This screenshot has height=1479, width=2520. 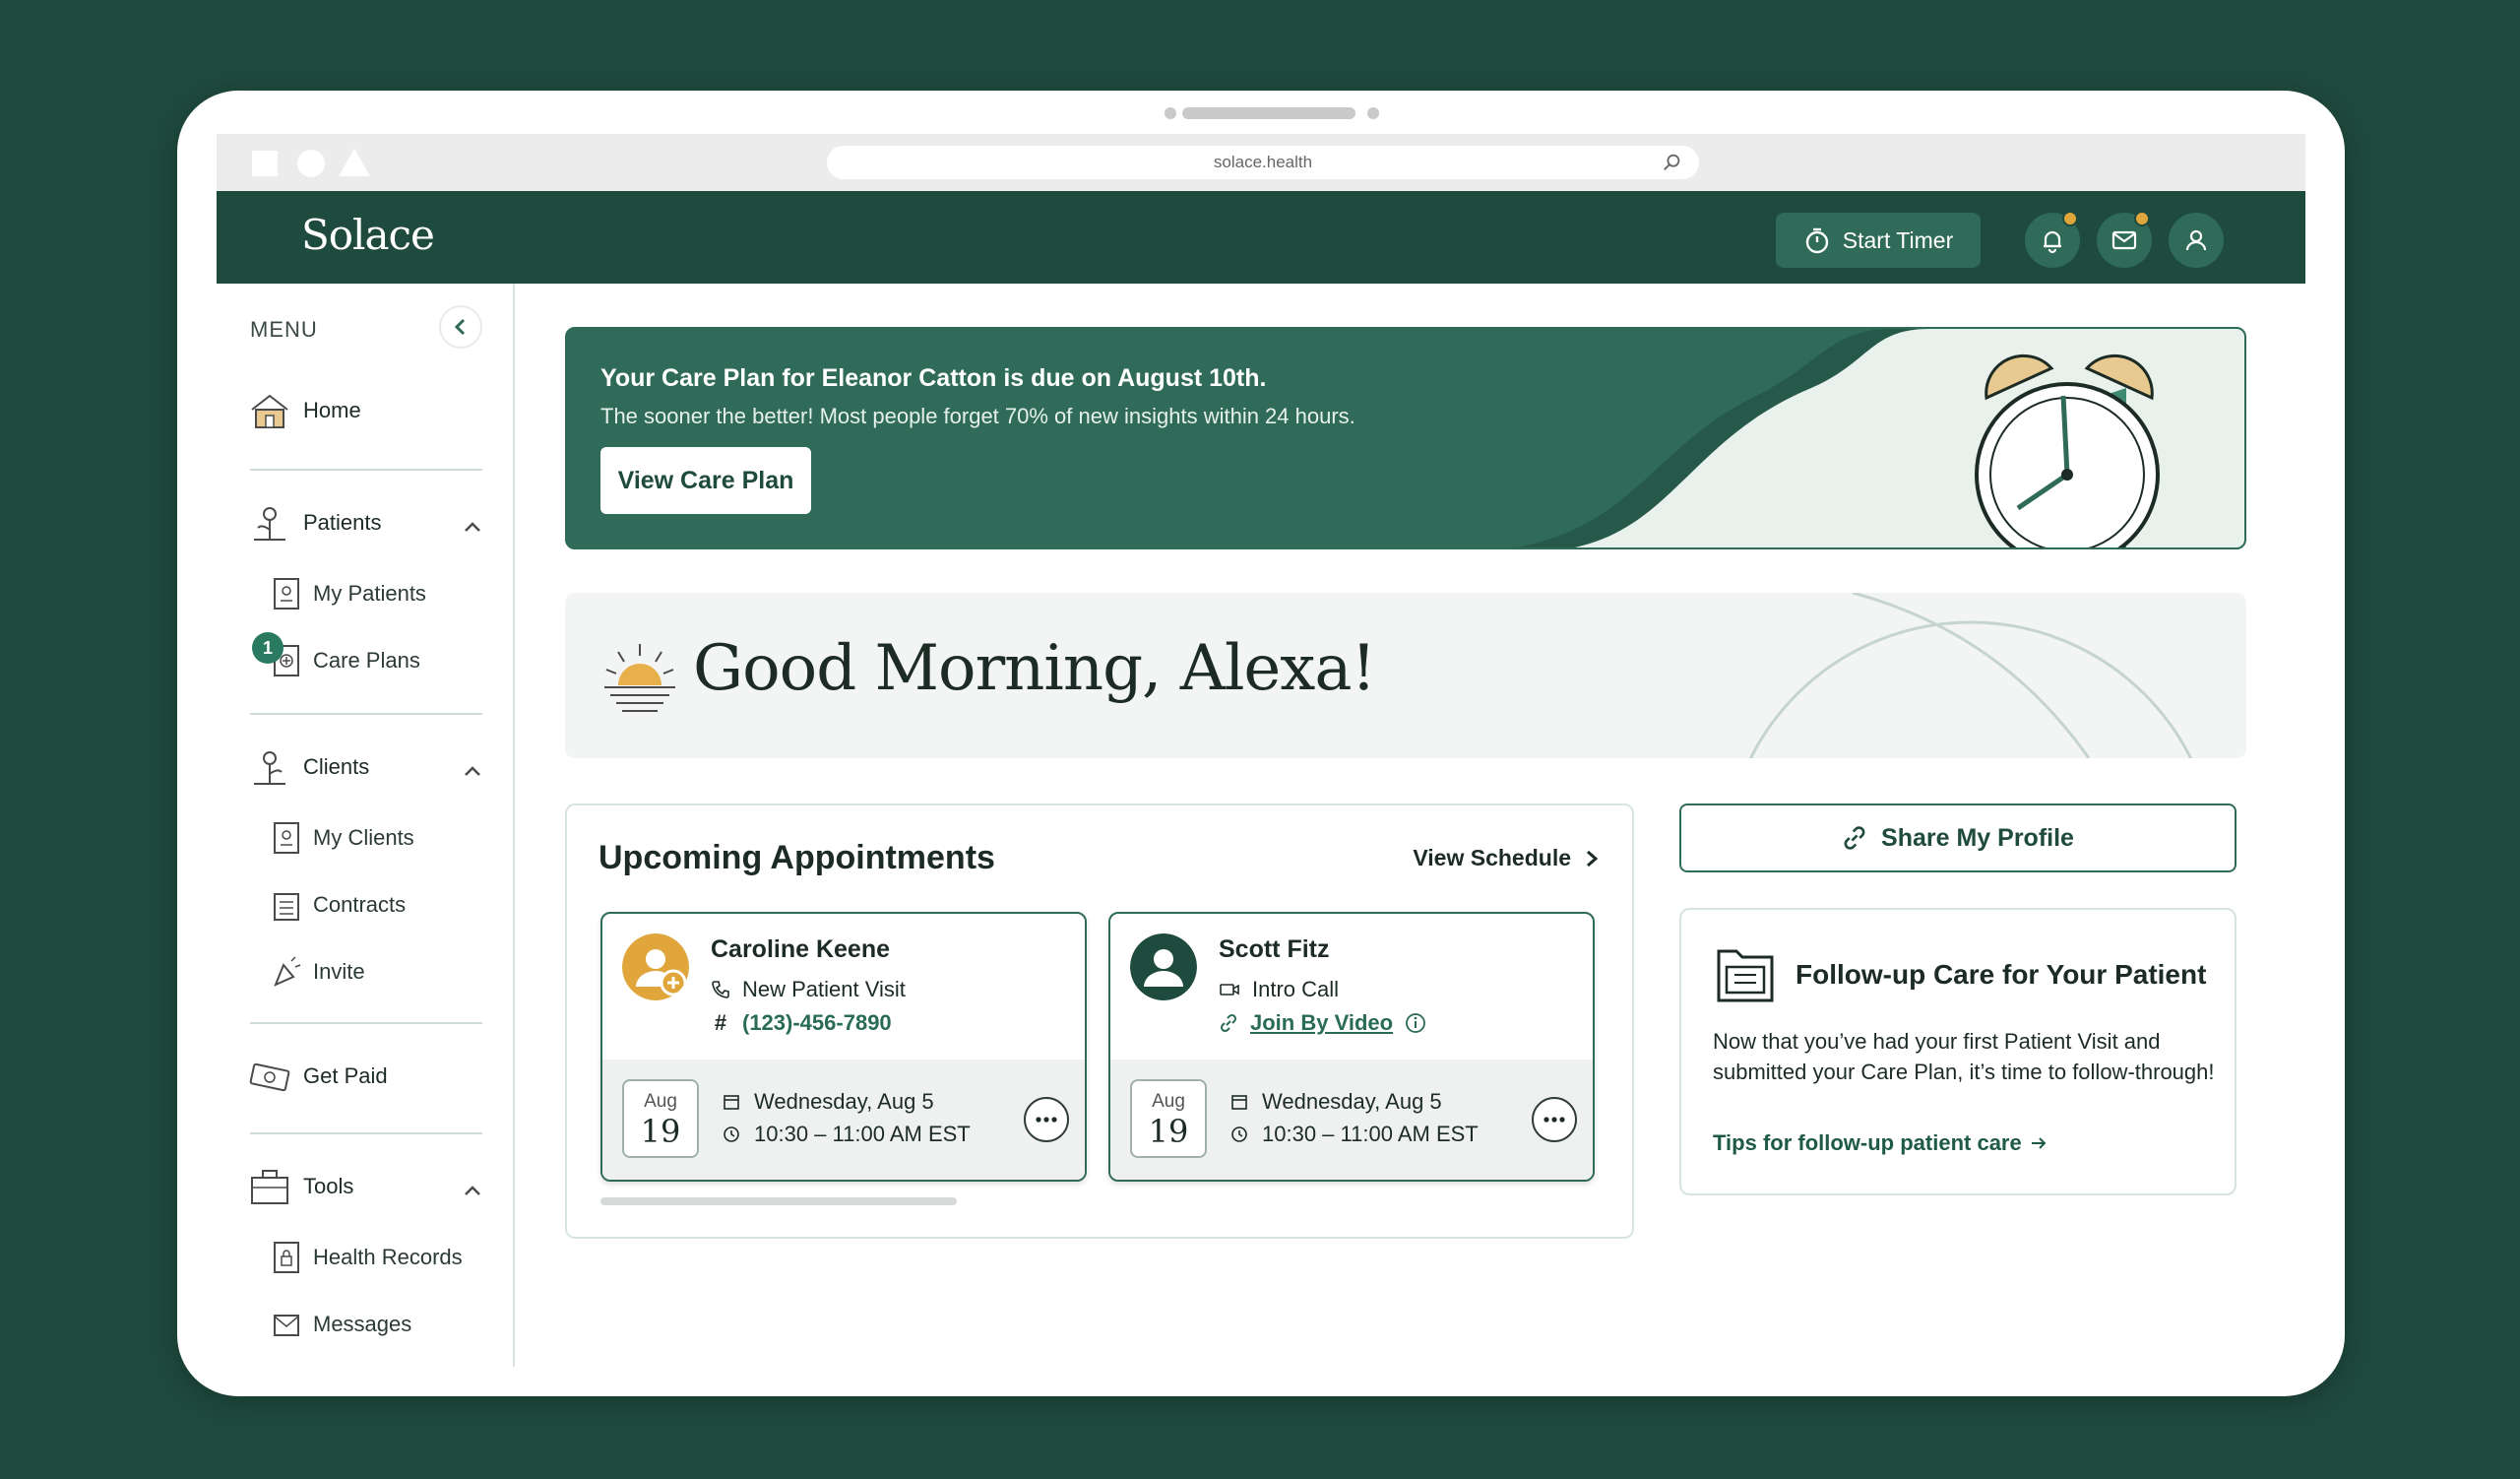 I want to click on notifications-button, so click(x=2052, y=240).